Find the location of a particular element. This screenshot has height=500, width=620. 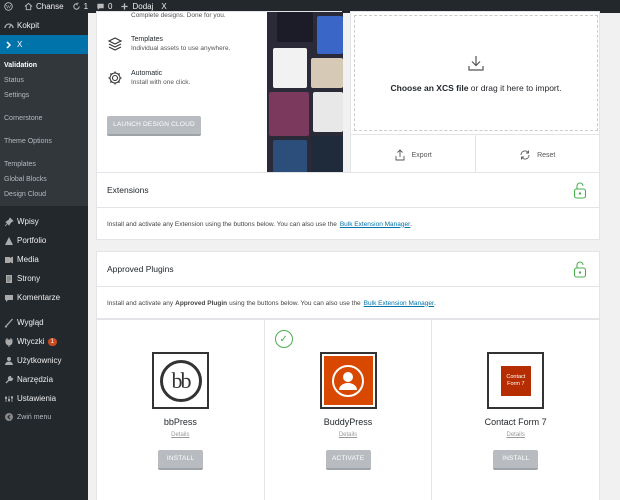

sidebar-item-wyglad: Wygląd is located at coordinates (44, 322).